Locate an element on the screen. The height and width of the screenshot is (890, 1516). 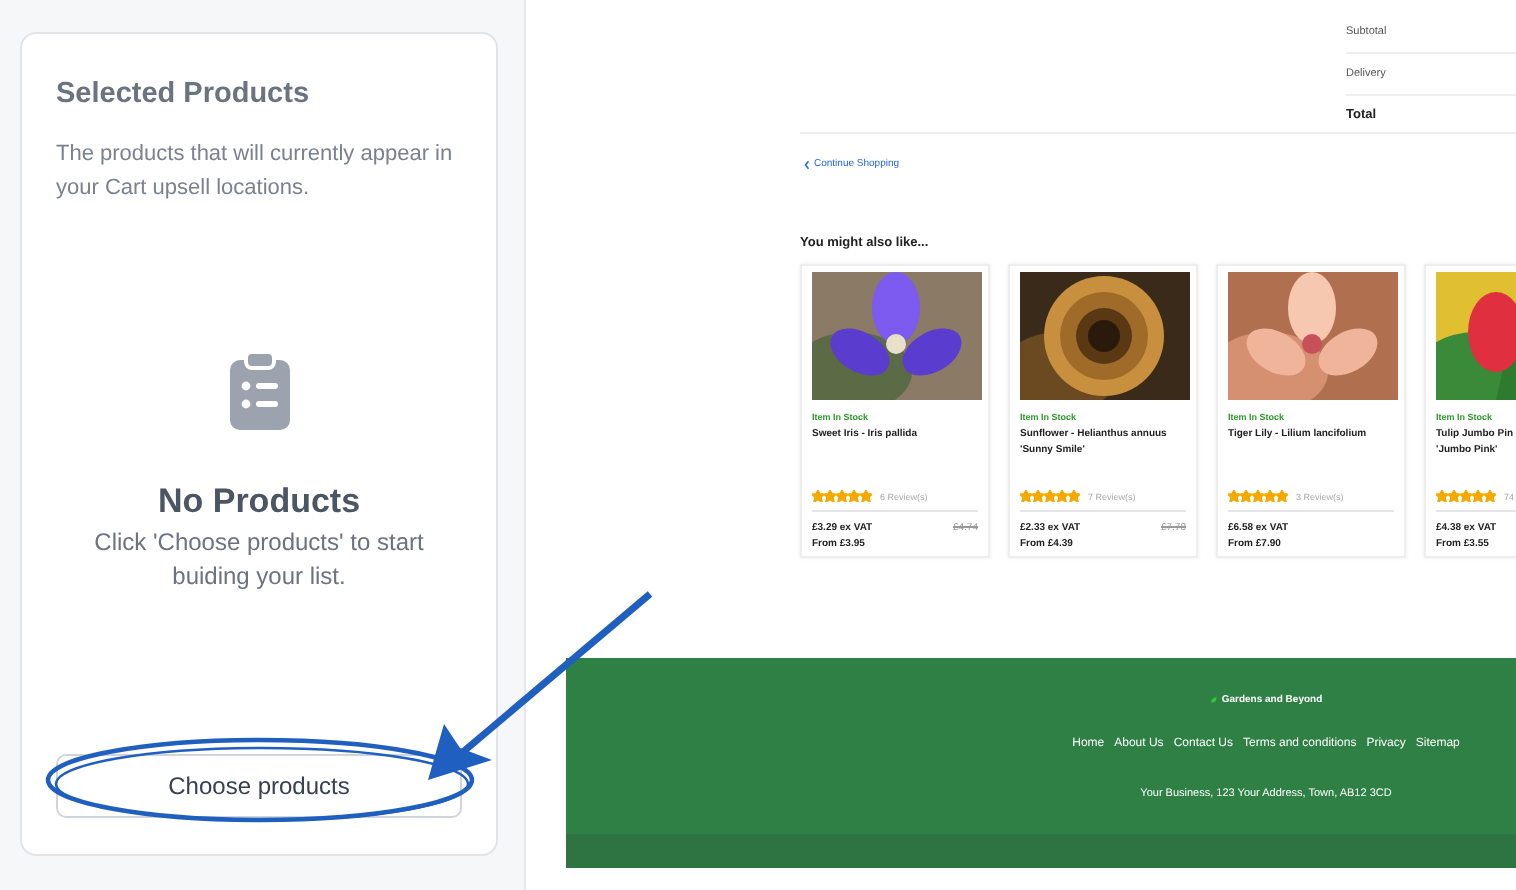
choose-products-button: Choose products is located at coordinates (259, 786).